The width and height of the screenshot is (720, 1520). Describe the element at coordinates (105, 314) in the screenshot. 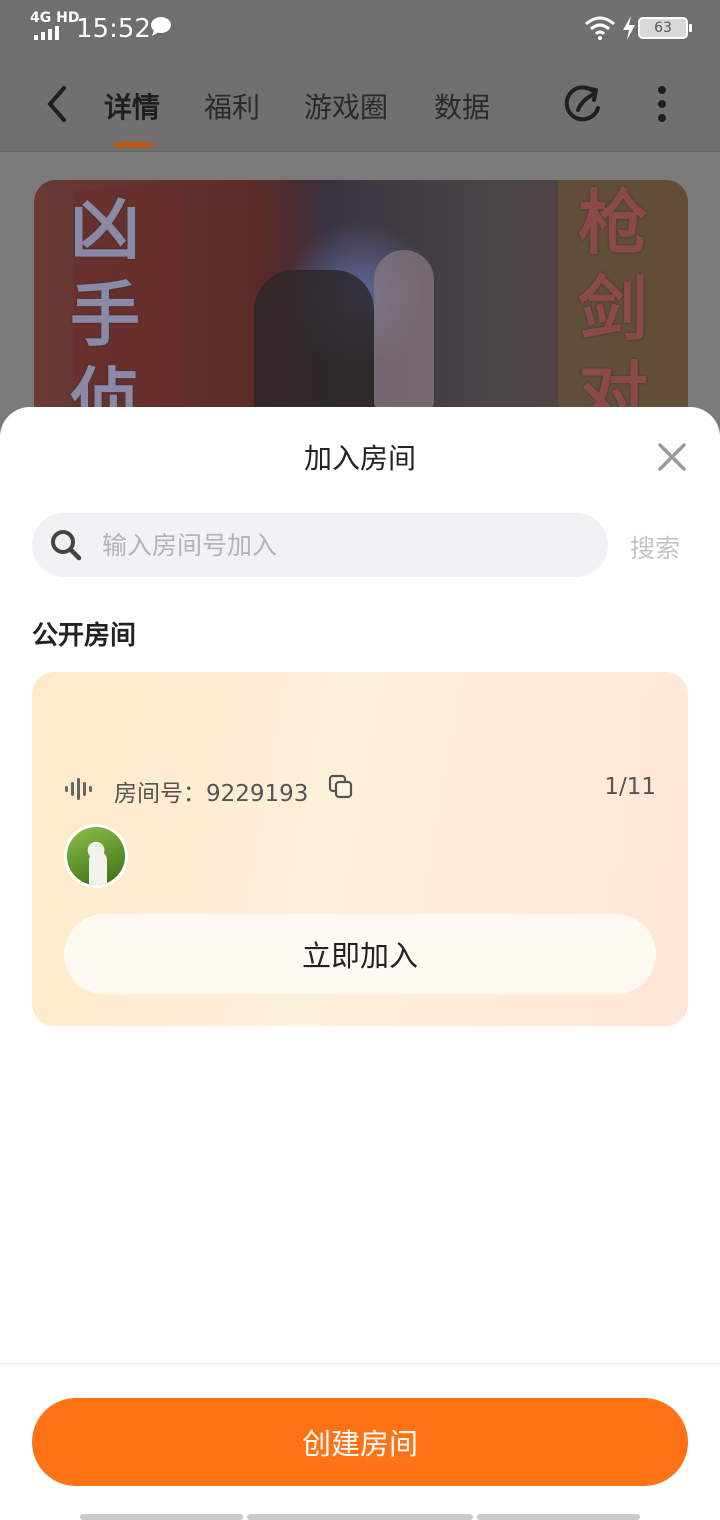

I see `banner-title-left: 凶手侦` at that location.